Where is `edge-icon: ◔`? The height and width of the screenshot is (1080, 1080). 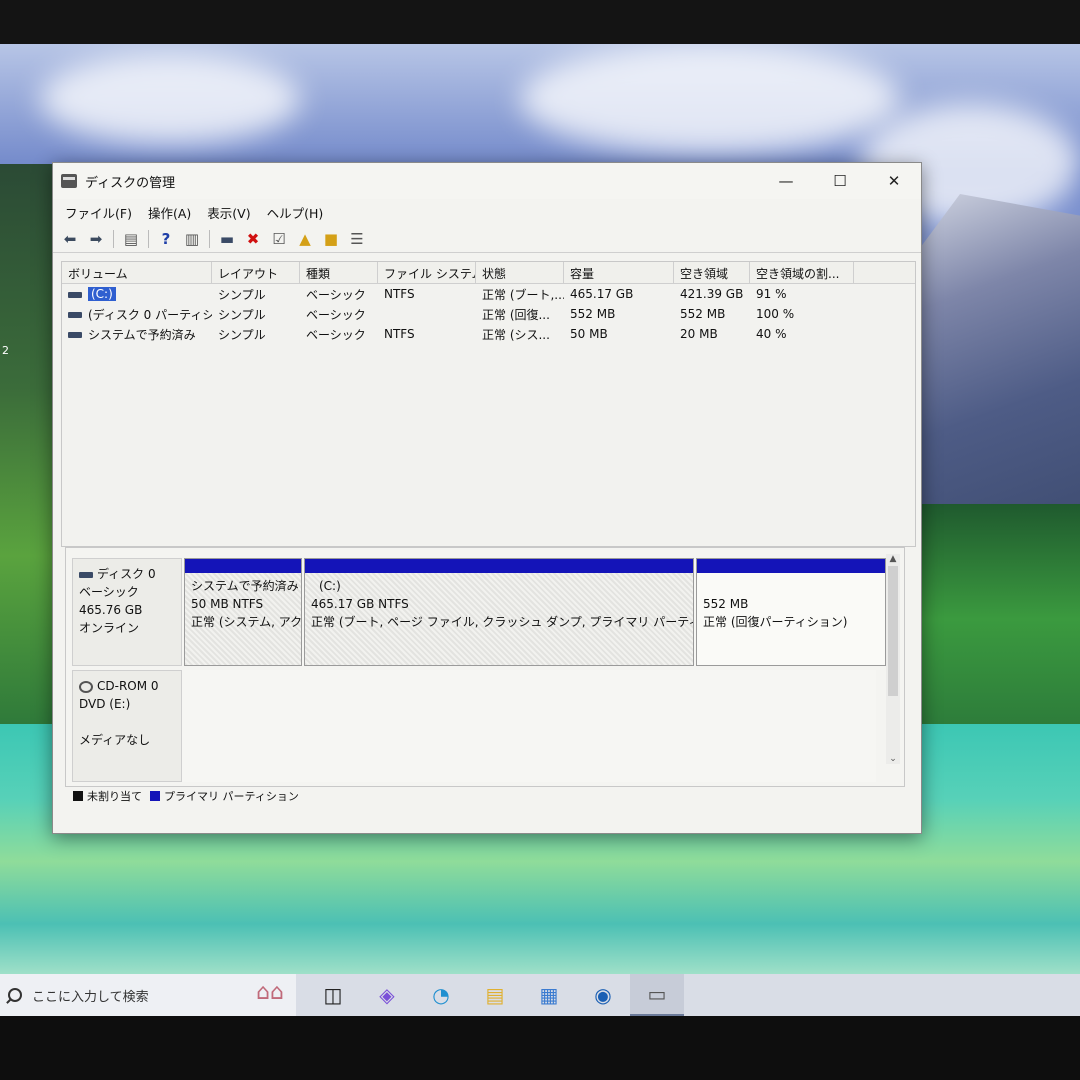 edge-icon: ◔ is located at coordinates (441, 995).